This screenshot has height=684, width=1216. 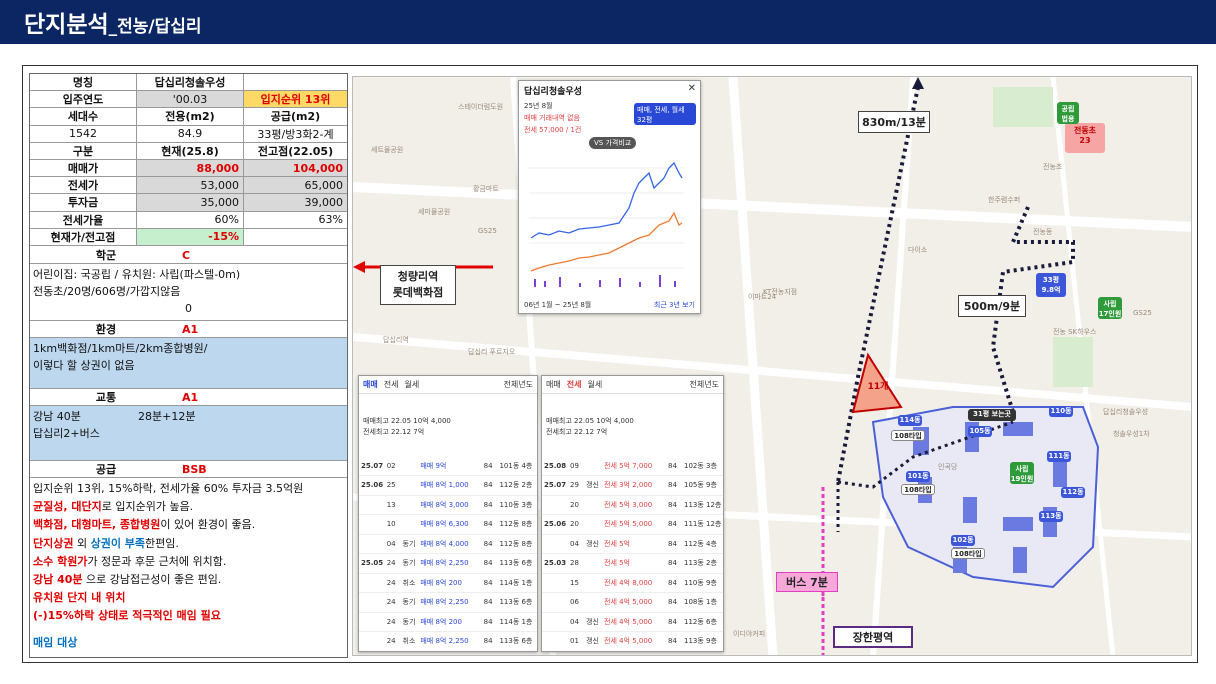 I want to click on environment-section: 환경 A1 1km백화점/1km마트/2km종합병원/ 이렇다 할 상권이 없음, so click(x=188, y=355).